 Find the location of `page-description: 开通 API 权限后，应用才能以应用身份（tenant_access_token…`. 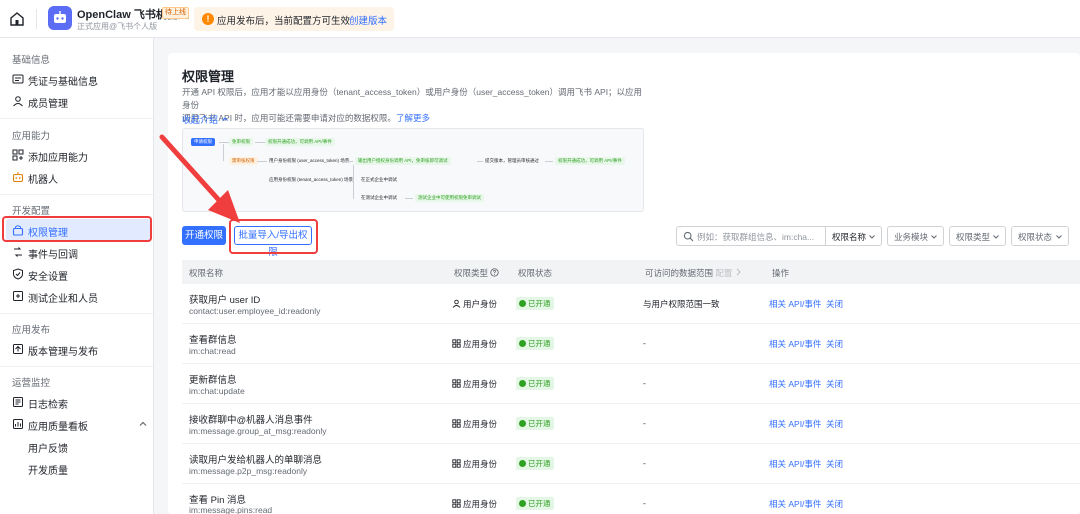

page-description: 开通 API 权限后，应用才能以应用身份（tenant_access_token… is located at coordinates (413, 105).